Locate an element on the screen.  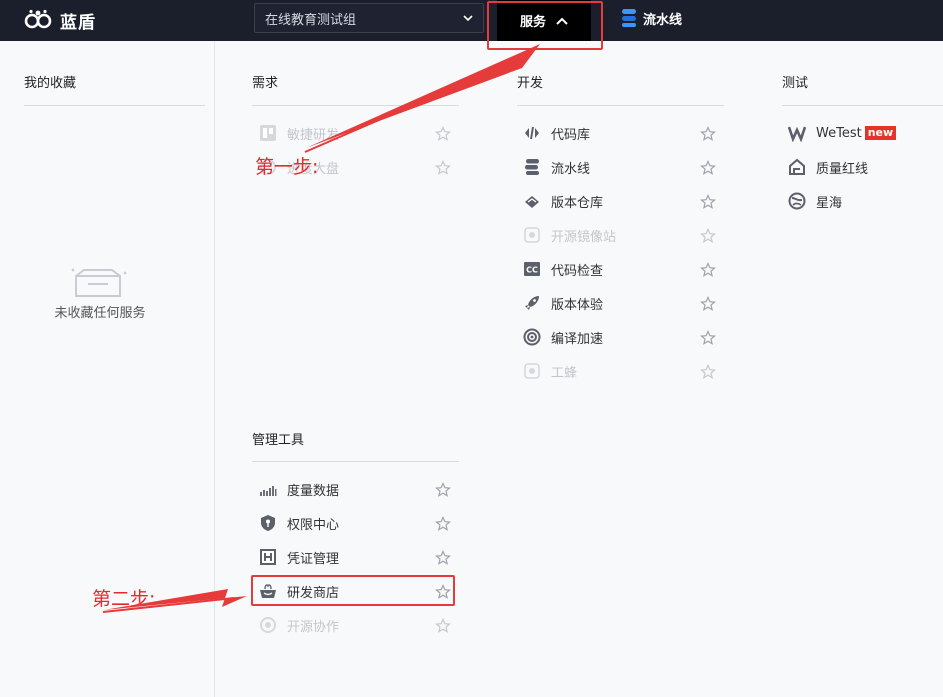
code-check-icon: CC is located at coordinates (532, 269).